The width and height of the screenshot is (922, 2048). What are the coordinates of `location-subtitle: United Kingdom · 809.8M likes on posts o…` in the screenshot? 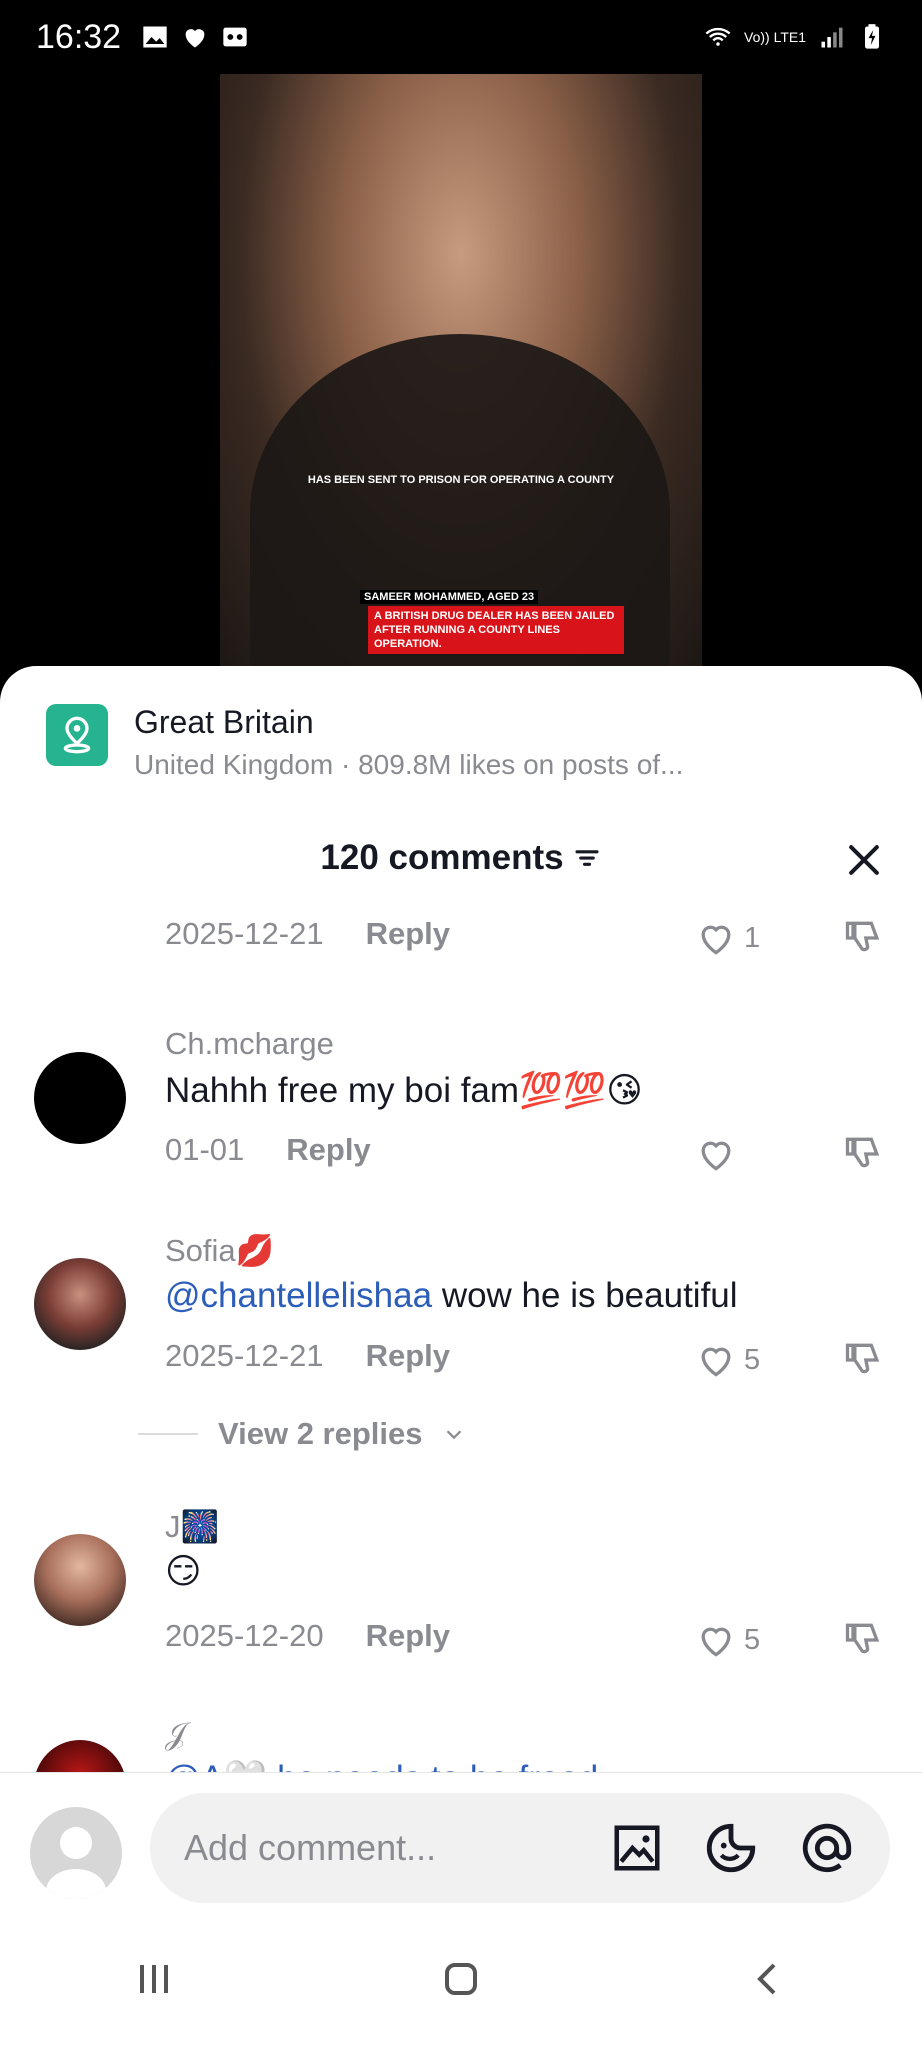 It's located at (409, 764).